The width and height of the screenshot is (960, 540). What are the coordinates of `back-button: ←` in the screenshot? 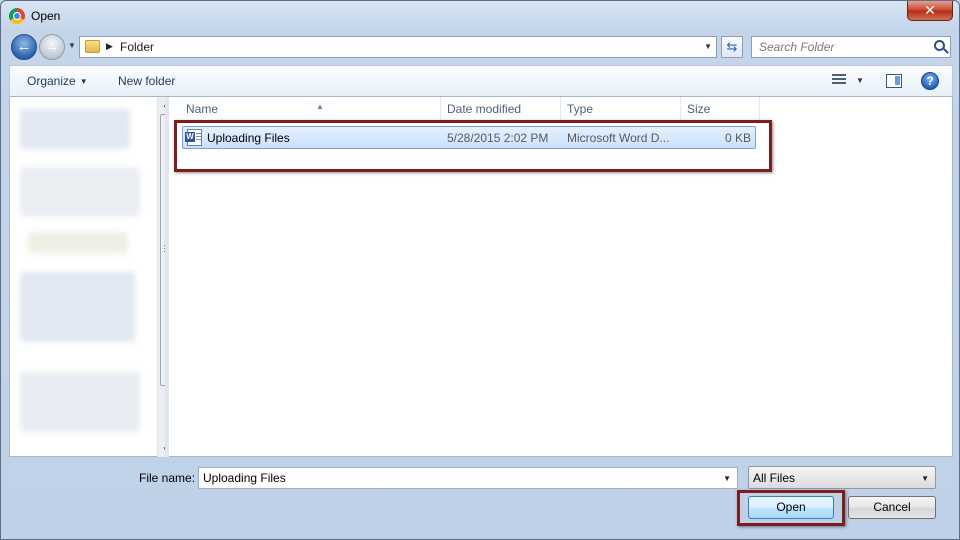 It's located at (24, 47).